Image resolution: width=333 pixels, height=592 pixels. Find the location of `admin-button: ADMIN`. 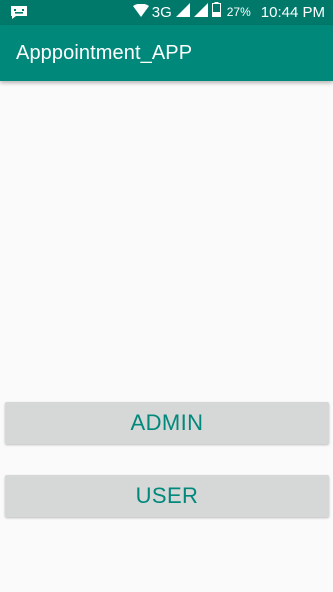

admin-button: ADMIN is located at coordinates (167, 423).